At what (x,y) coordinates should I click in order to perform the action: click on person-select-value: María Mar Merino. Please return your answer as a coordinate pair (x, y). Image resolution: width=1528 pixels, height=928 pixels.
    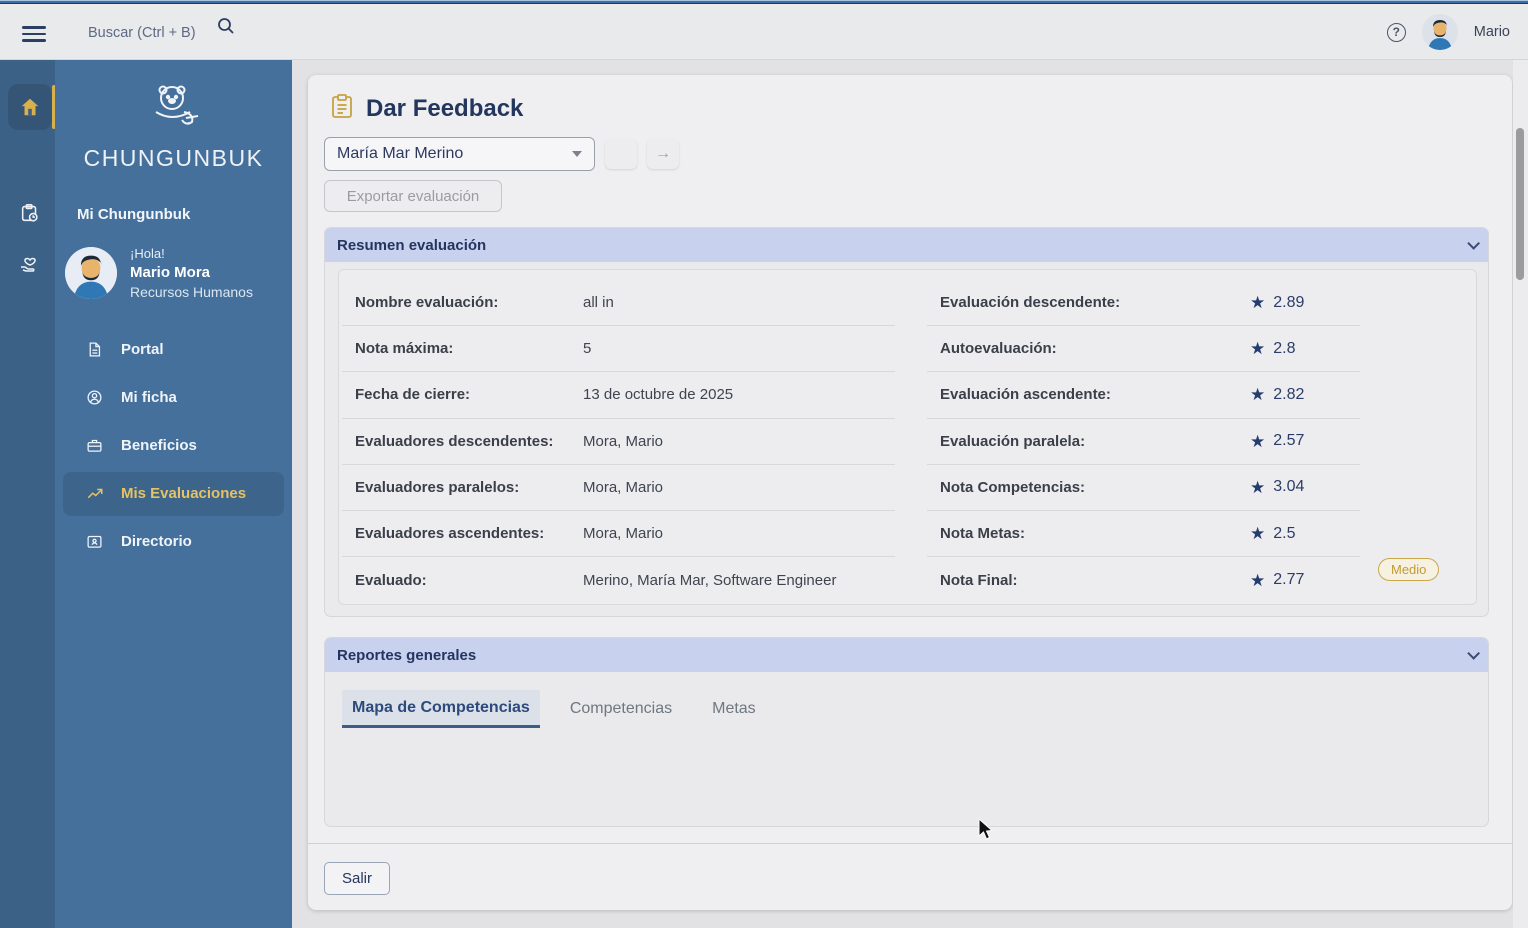
    Looking at the image, I should click on (400, 153).